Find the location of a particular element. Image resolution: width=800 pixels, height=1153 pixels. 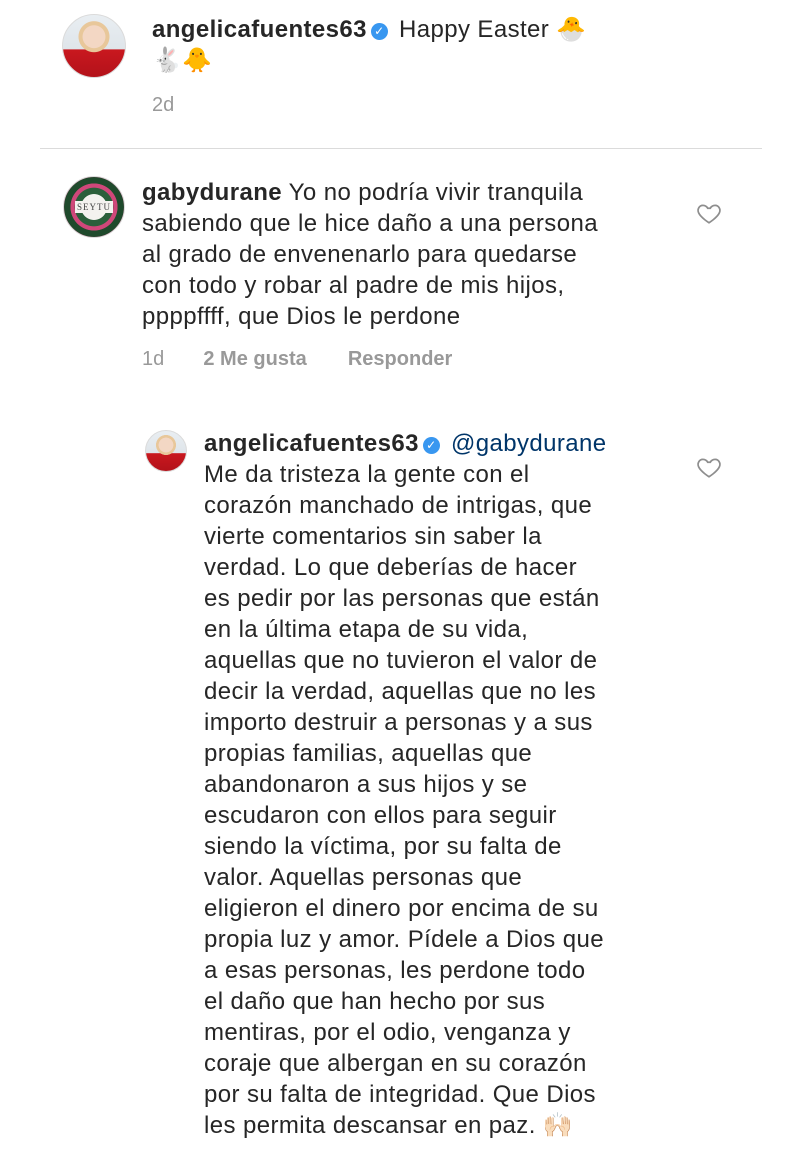

reply-username: angelicafuentes63 is located at coordinates (311, 443).